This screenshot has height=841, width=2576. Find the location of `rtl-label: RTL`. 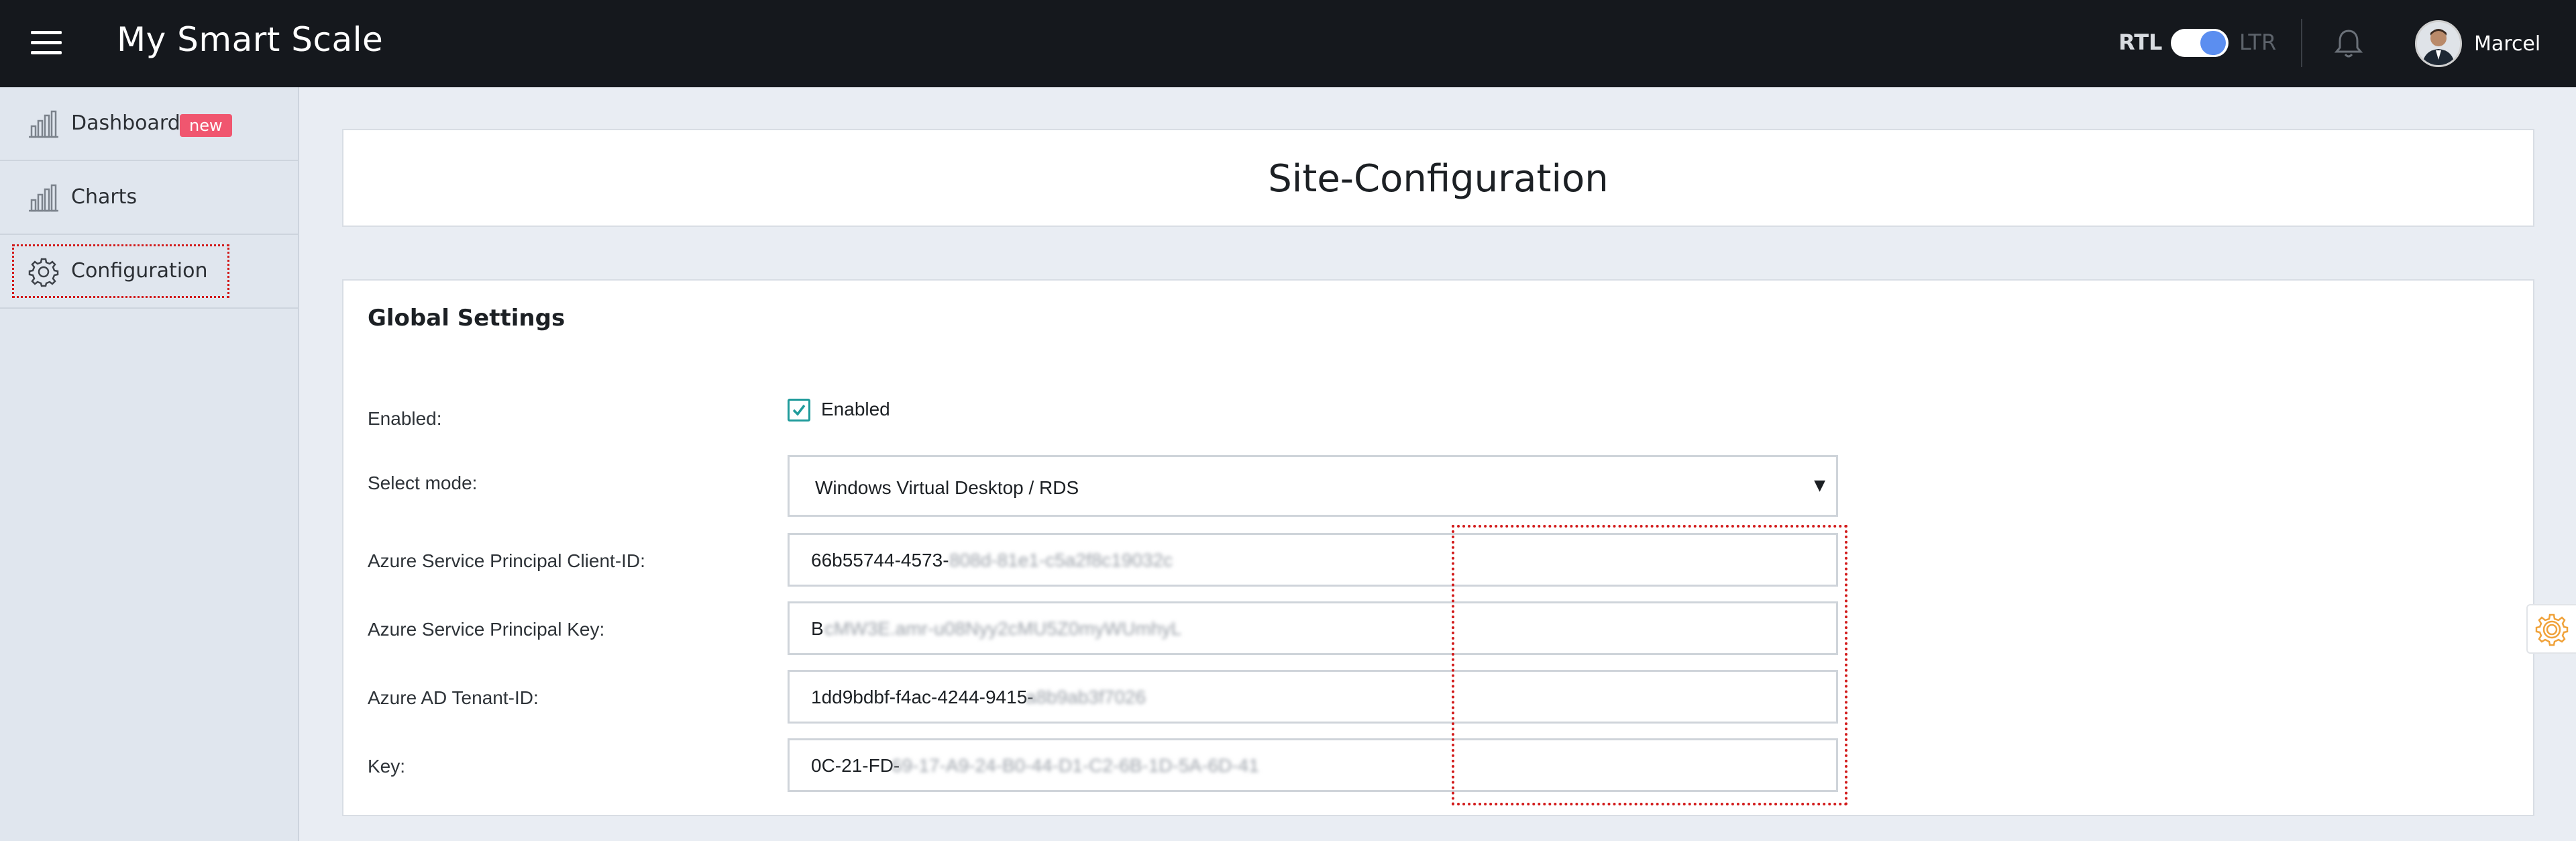

rtl-label: RTL is located at coordinates (2140, 42).